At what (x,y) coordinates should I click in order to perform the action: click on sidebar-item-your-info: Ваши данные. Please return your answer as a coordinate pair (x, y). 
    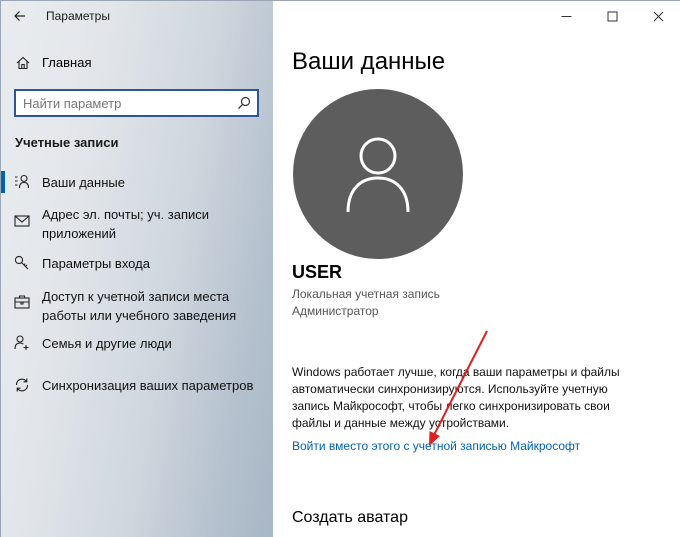
    Looking at the image, I should click on (137, 182).